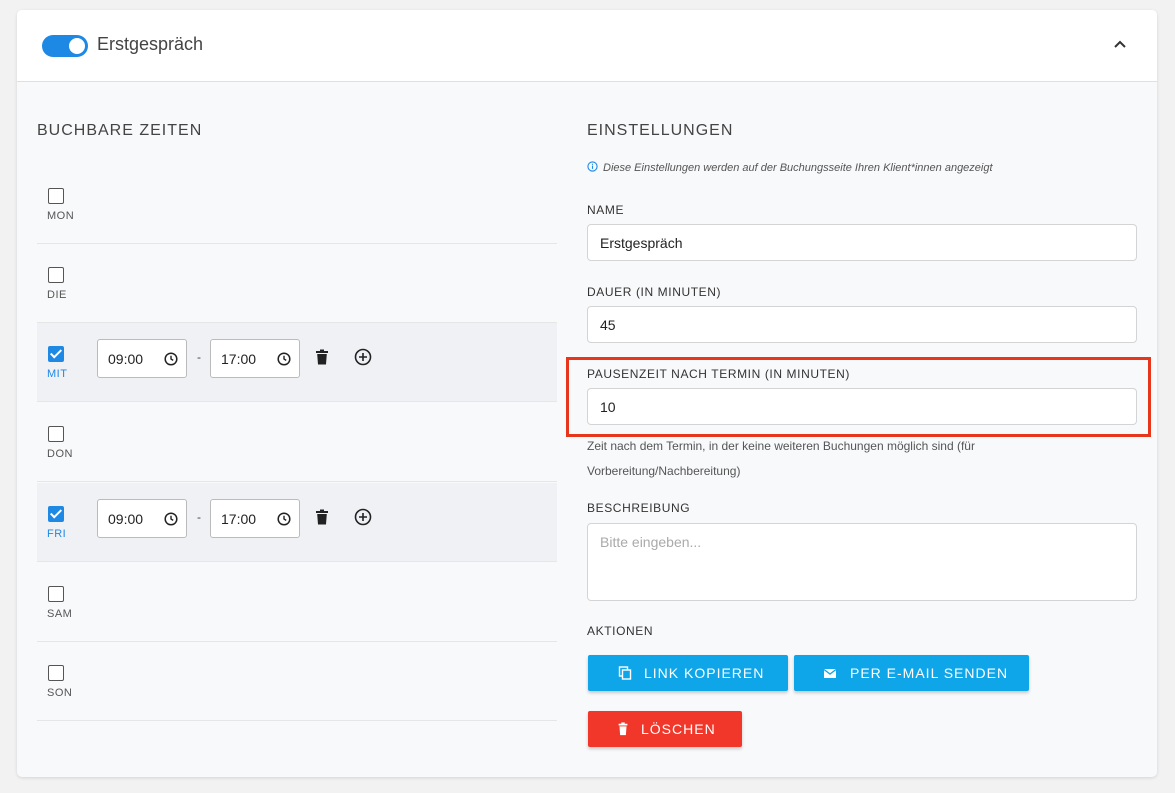 The width and height of the screenshot is (1175, 793). What do you see at coordinates (620, 631) in the screenshot?
I see `actions-label: AKTIONEN` at bounding box center [620, 631].